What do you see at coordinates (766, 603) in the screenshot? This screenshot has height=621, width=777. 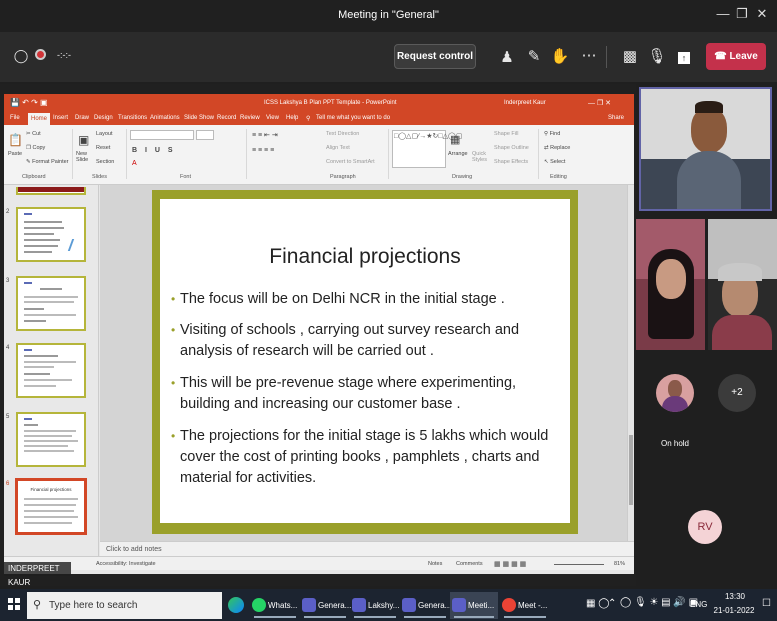 I see `notifications-icon: ☐` at bounding box center [766, 603].